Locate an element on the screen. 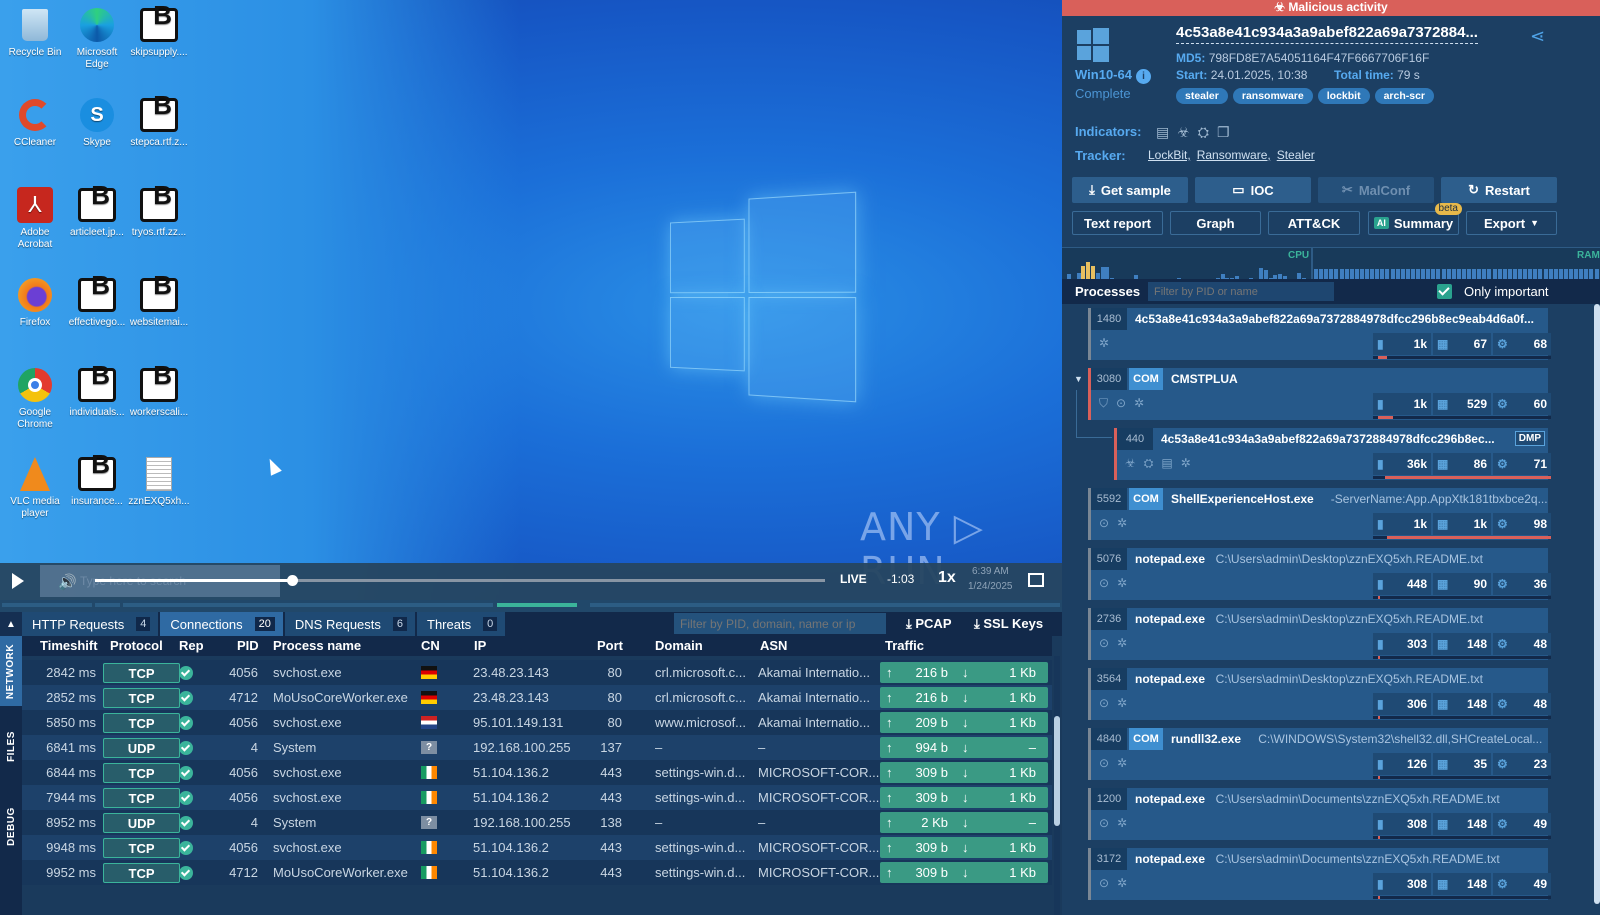  tracker-link: Stealer is located at coordinates (1296, 155).